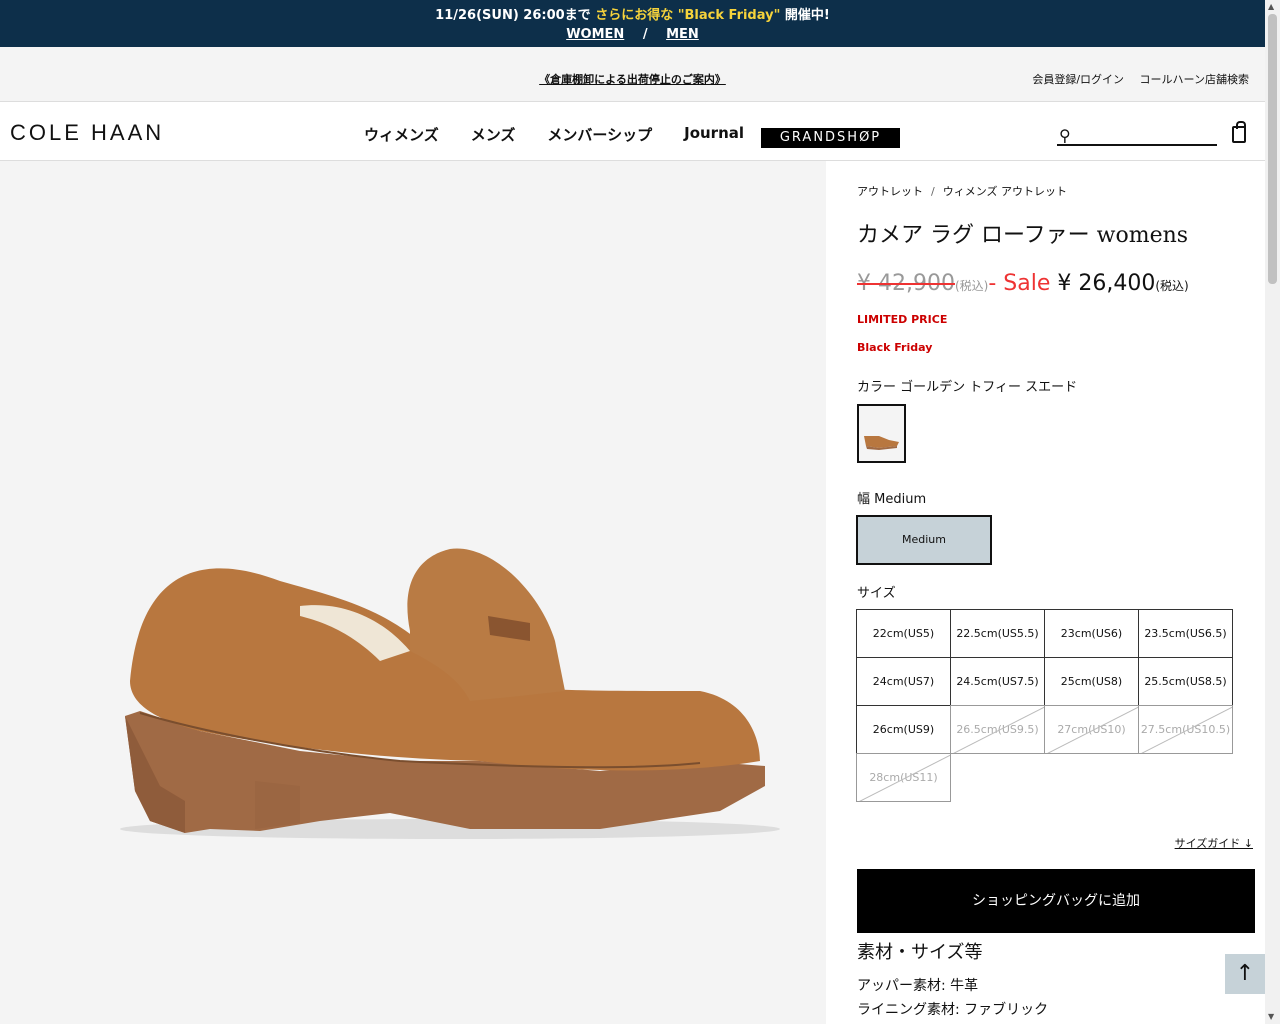  What do you see at coordinates (971, 286) in the screenshot?
I see `tax-label: (税込)` at bounding box center [971, 286].